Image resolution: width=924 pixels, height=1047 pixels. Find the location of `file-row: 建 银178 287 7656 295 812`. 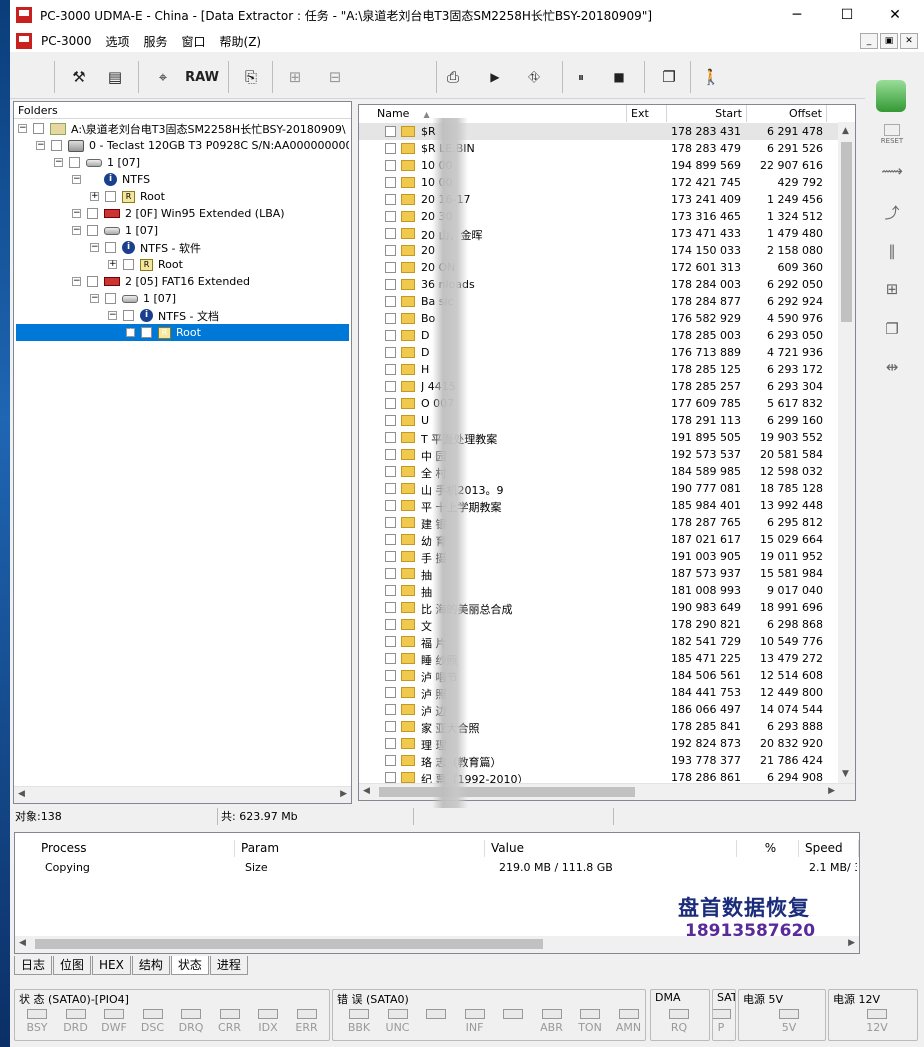

file-row: 建 银178 287 7656 295 812 is located at coordinates (598, 522).